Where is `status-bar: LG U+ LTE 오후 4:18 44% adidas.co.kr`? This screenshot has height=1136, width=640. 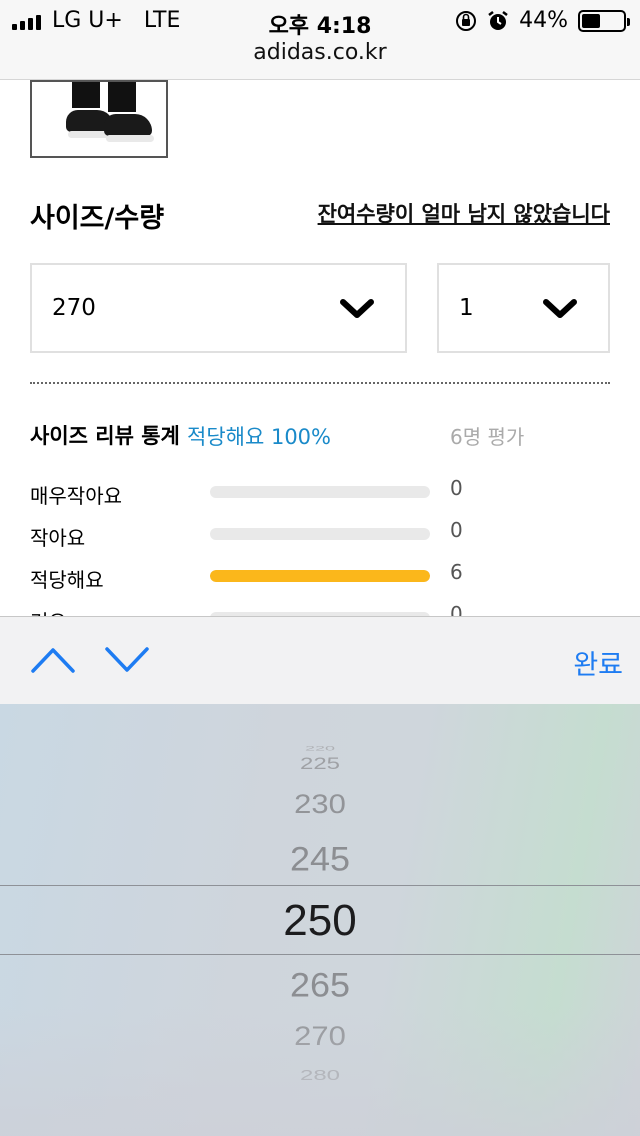 status-bar: LG U+ LTE 오후 4:18 44% adidas.co.kr is located at coordinates (320, 40).